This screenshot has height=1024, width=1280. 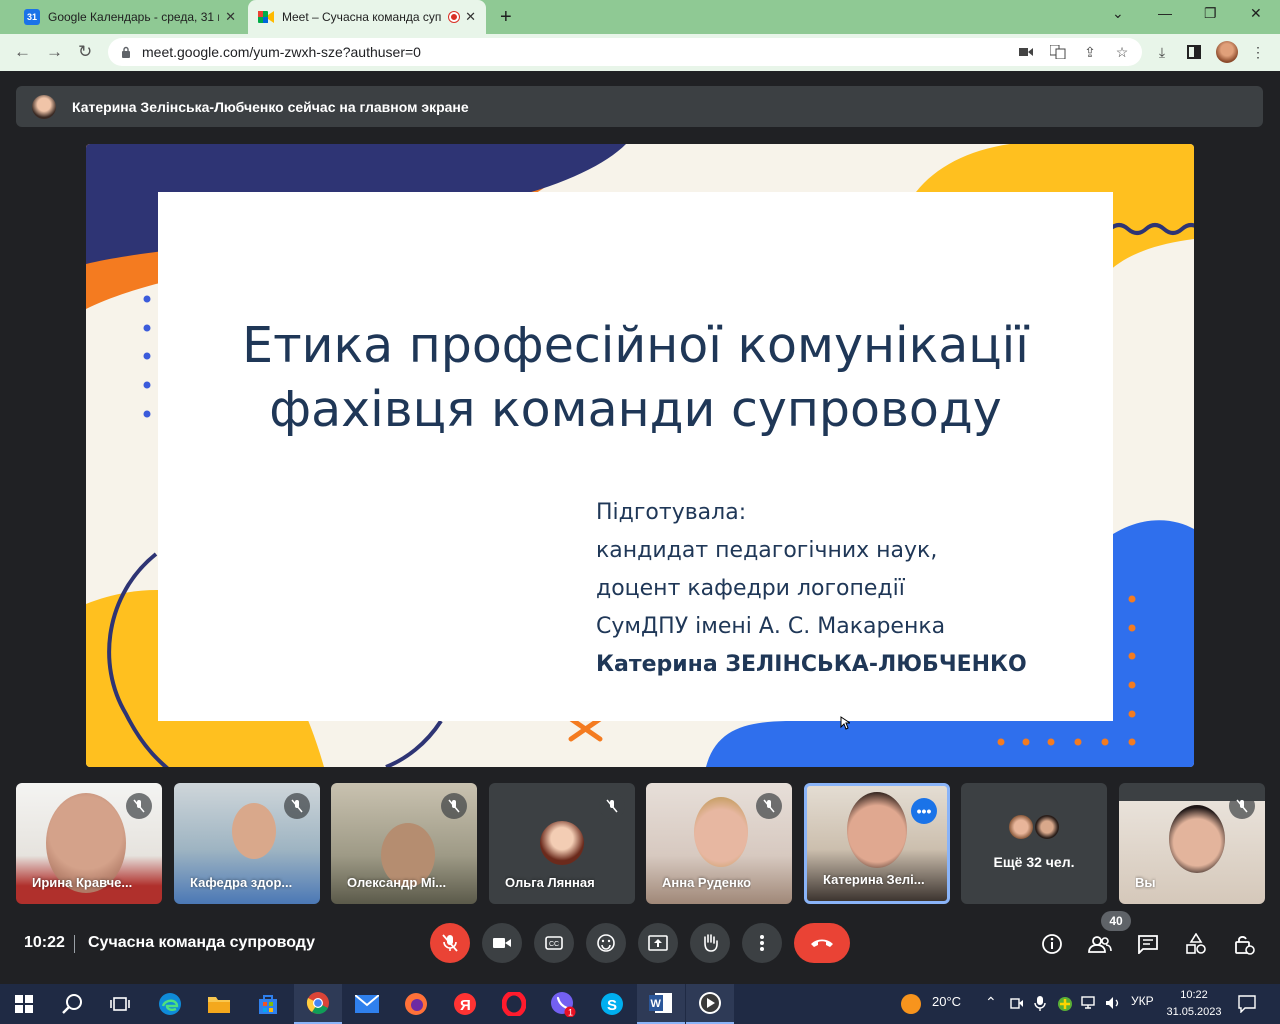 I want to click on back-button: ←, so click(x=22, y=52).